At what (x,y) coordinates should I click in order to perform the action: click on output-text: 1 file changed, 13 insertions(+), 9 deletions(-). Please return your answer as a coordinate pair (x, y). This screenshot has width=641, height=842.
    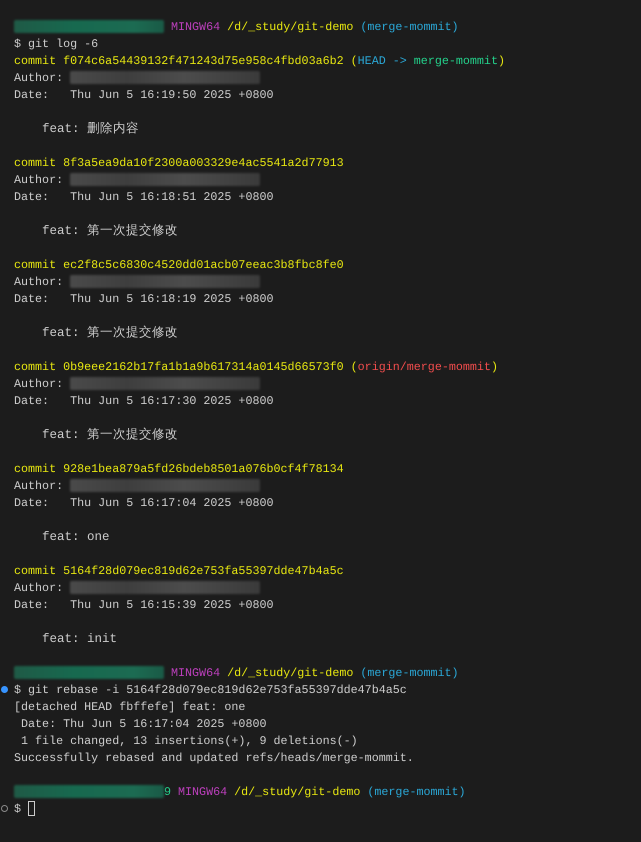
    Looking at the image, I should click on (189, 741).